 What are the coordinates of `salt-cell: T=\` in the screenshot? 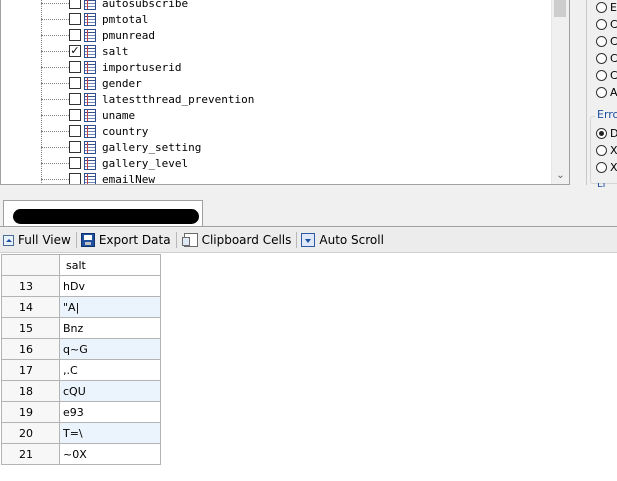 It's located at (110, 433).